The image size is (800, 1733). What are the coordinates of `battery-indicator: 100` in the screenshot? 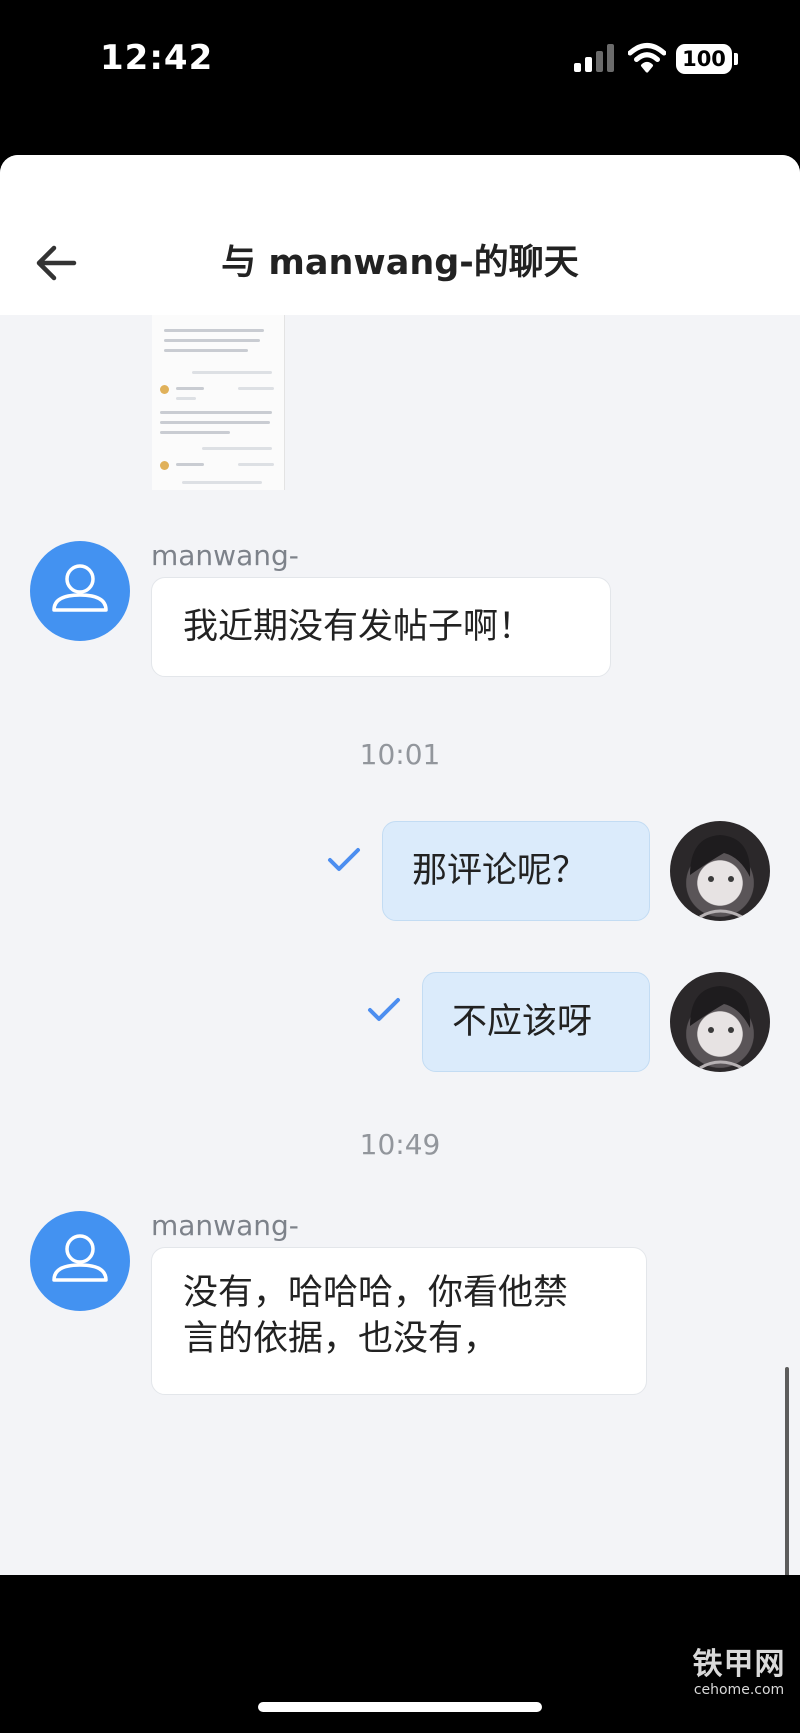 It's located at (704, 59).